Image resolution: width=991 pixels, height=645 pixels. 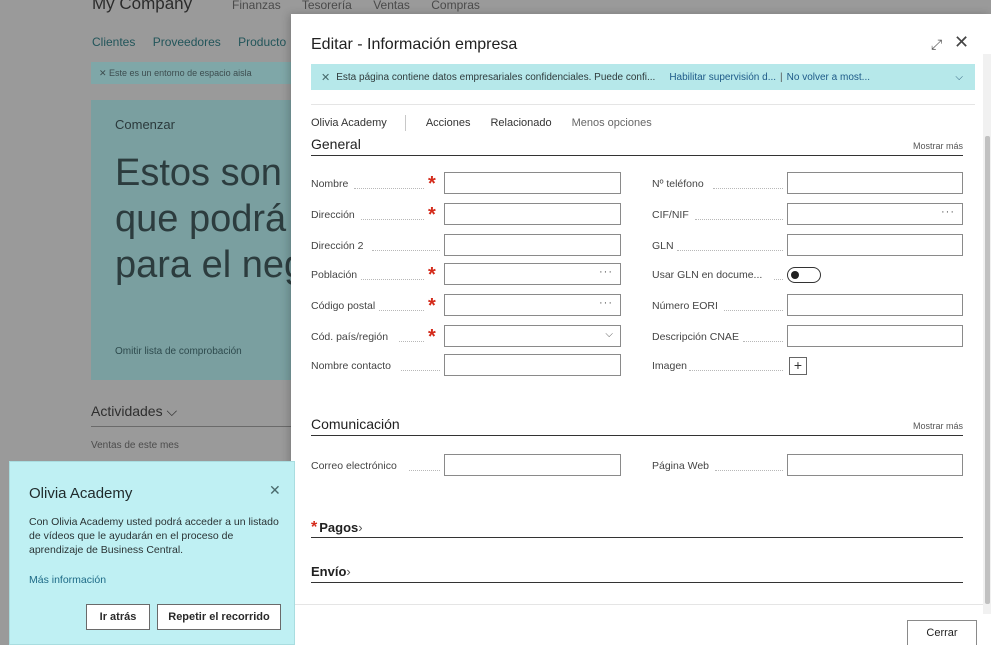 What do you see at coordinates (938, 146) in the screenshot?
I see `show-more-general: Mostrar más` at bounding box center [938, 146].